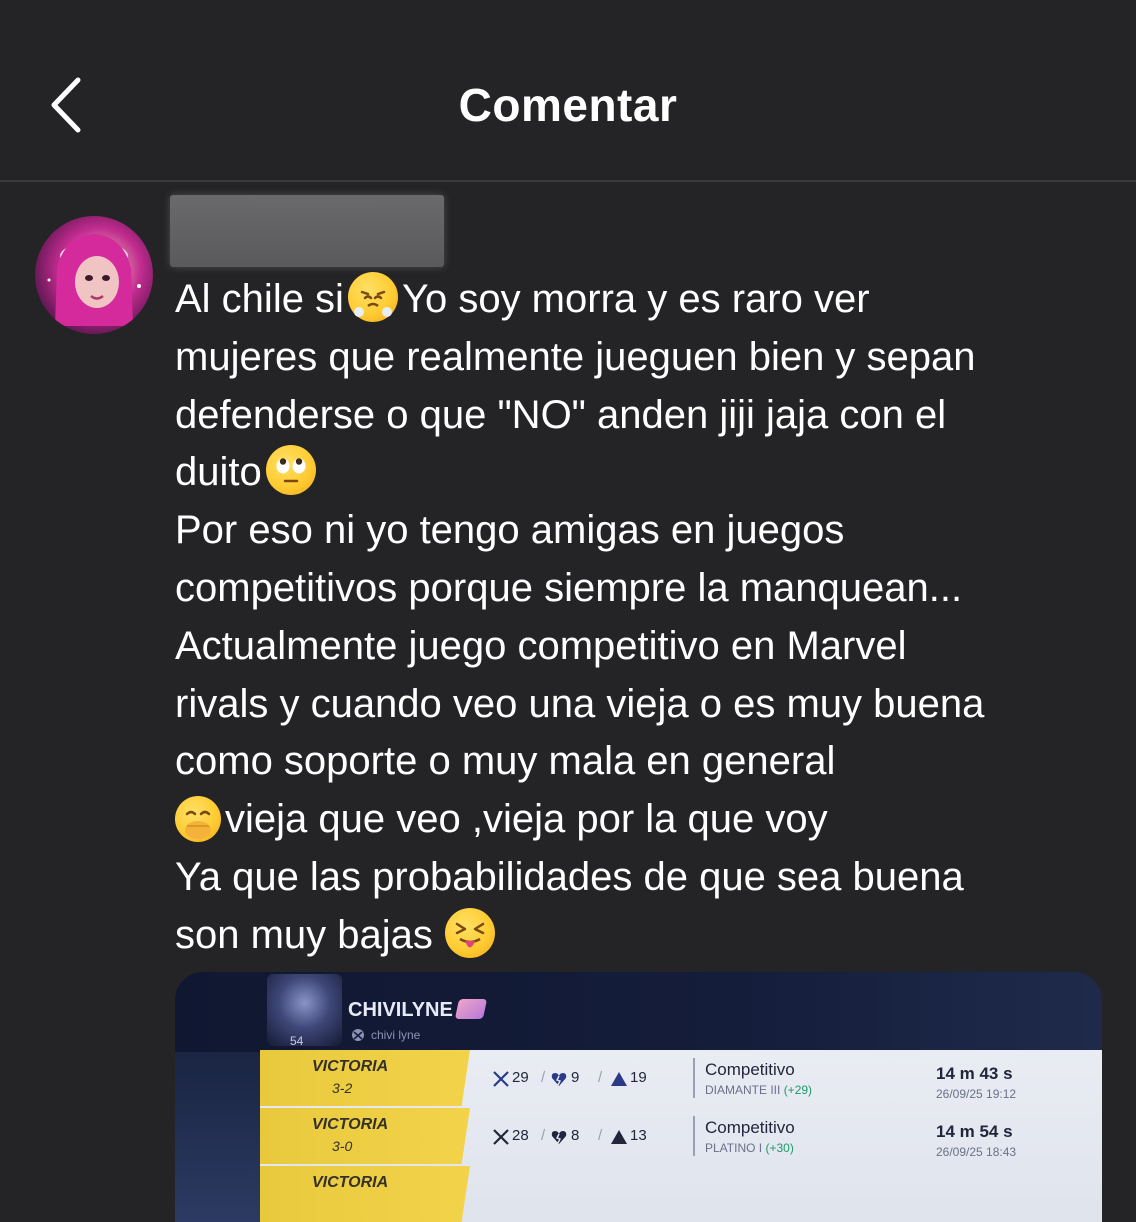 This screenshot has width=1136, height=1222. I want to click on avatar, so click(94, 275).